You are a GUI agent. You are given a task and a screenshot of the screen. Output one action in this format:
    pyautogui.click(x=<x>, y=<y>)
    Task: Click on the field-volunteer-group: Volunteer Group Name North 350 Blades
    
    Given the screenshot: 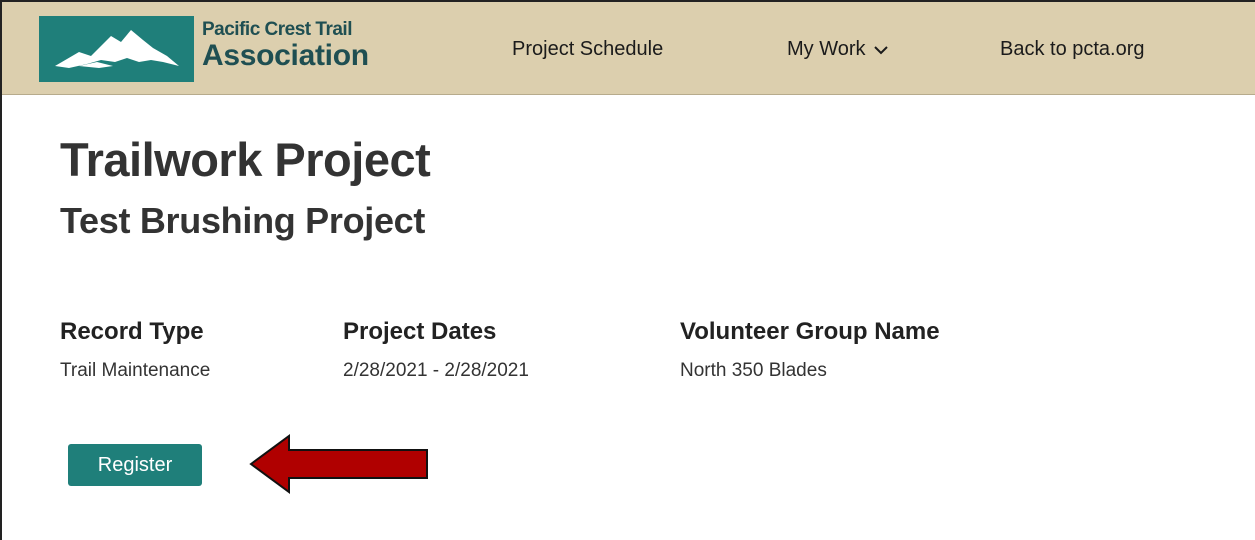 What is the action you would take?
    pyautogui.click(x=810, y=350)
    